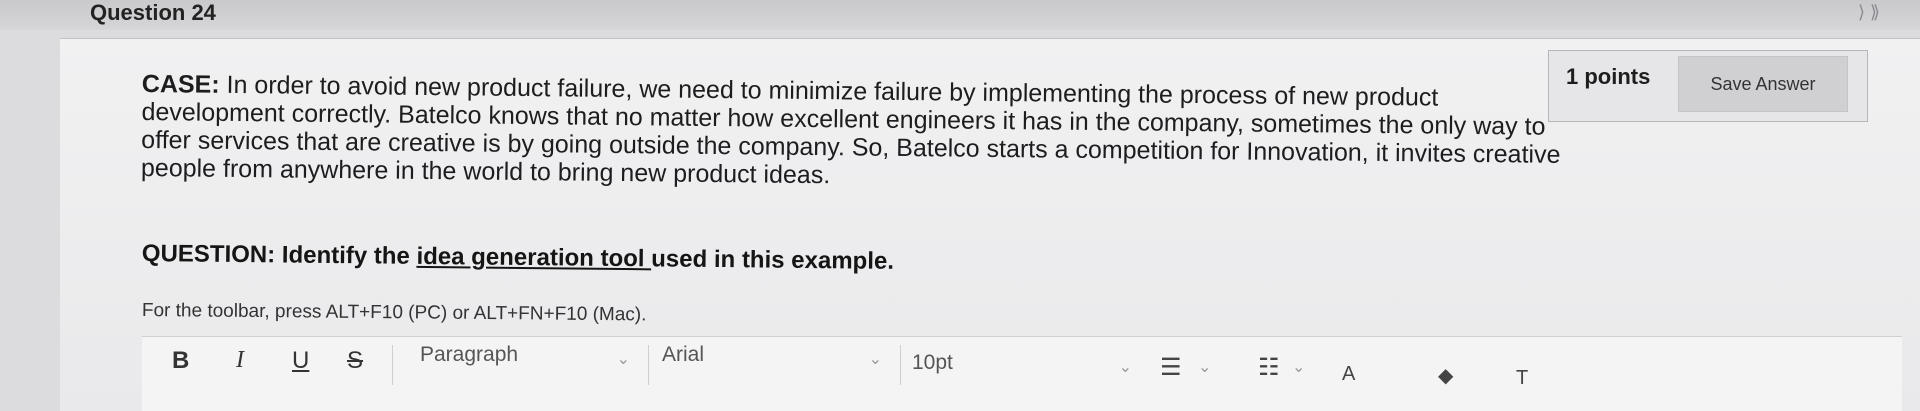 The image size is (1920, 411). I want to click on clear-formatting-icon: T, so click(1522, 378).